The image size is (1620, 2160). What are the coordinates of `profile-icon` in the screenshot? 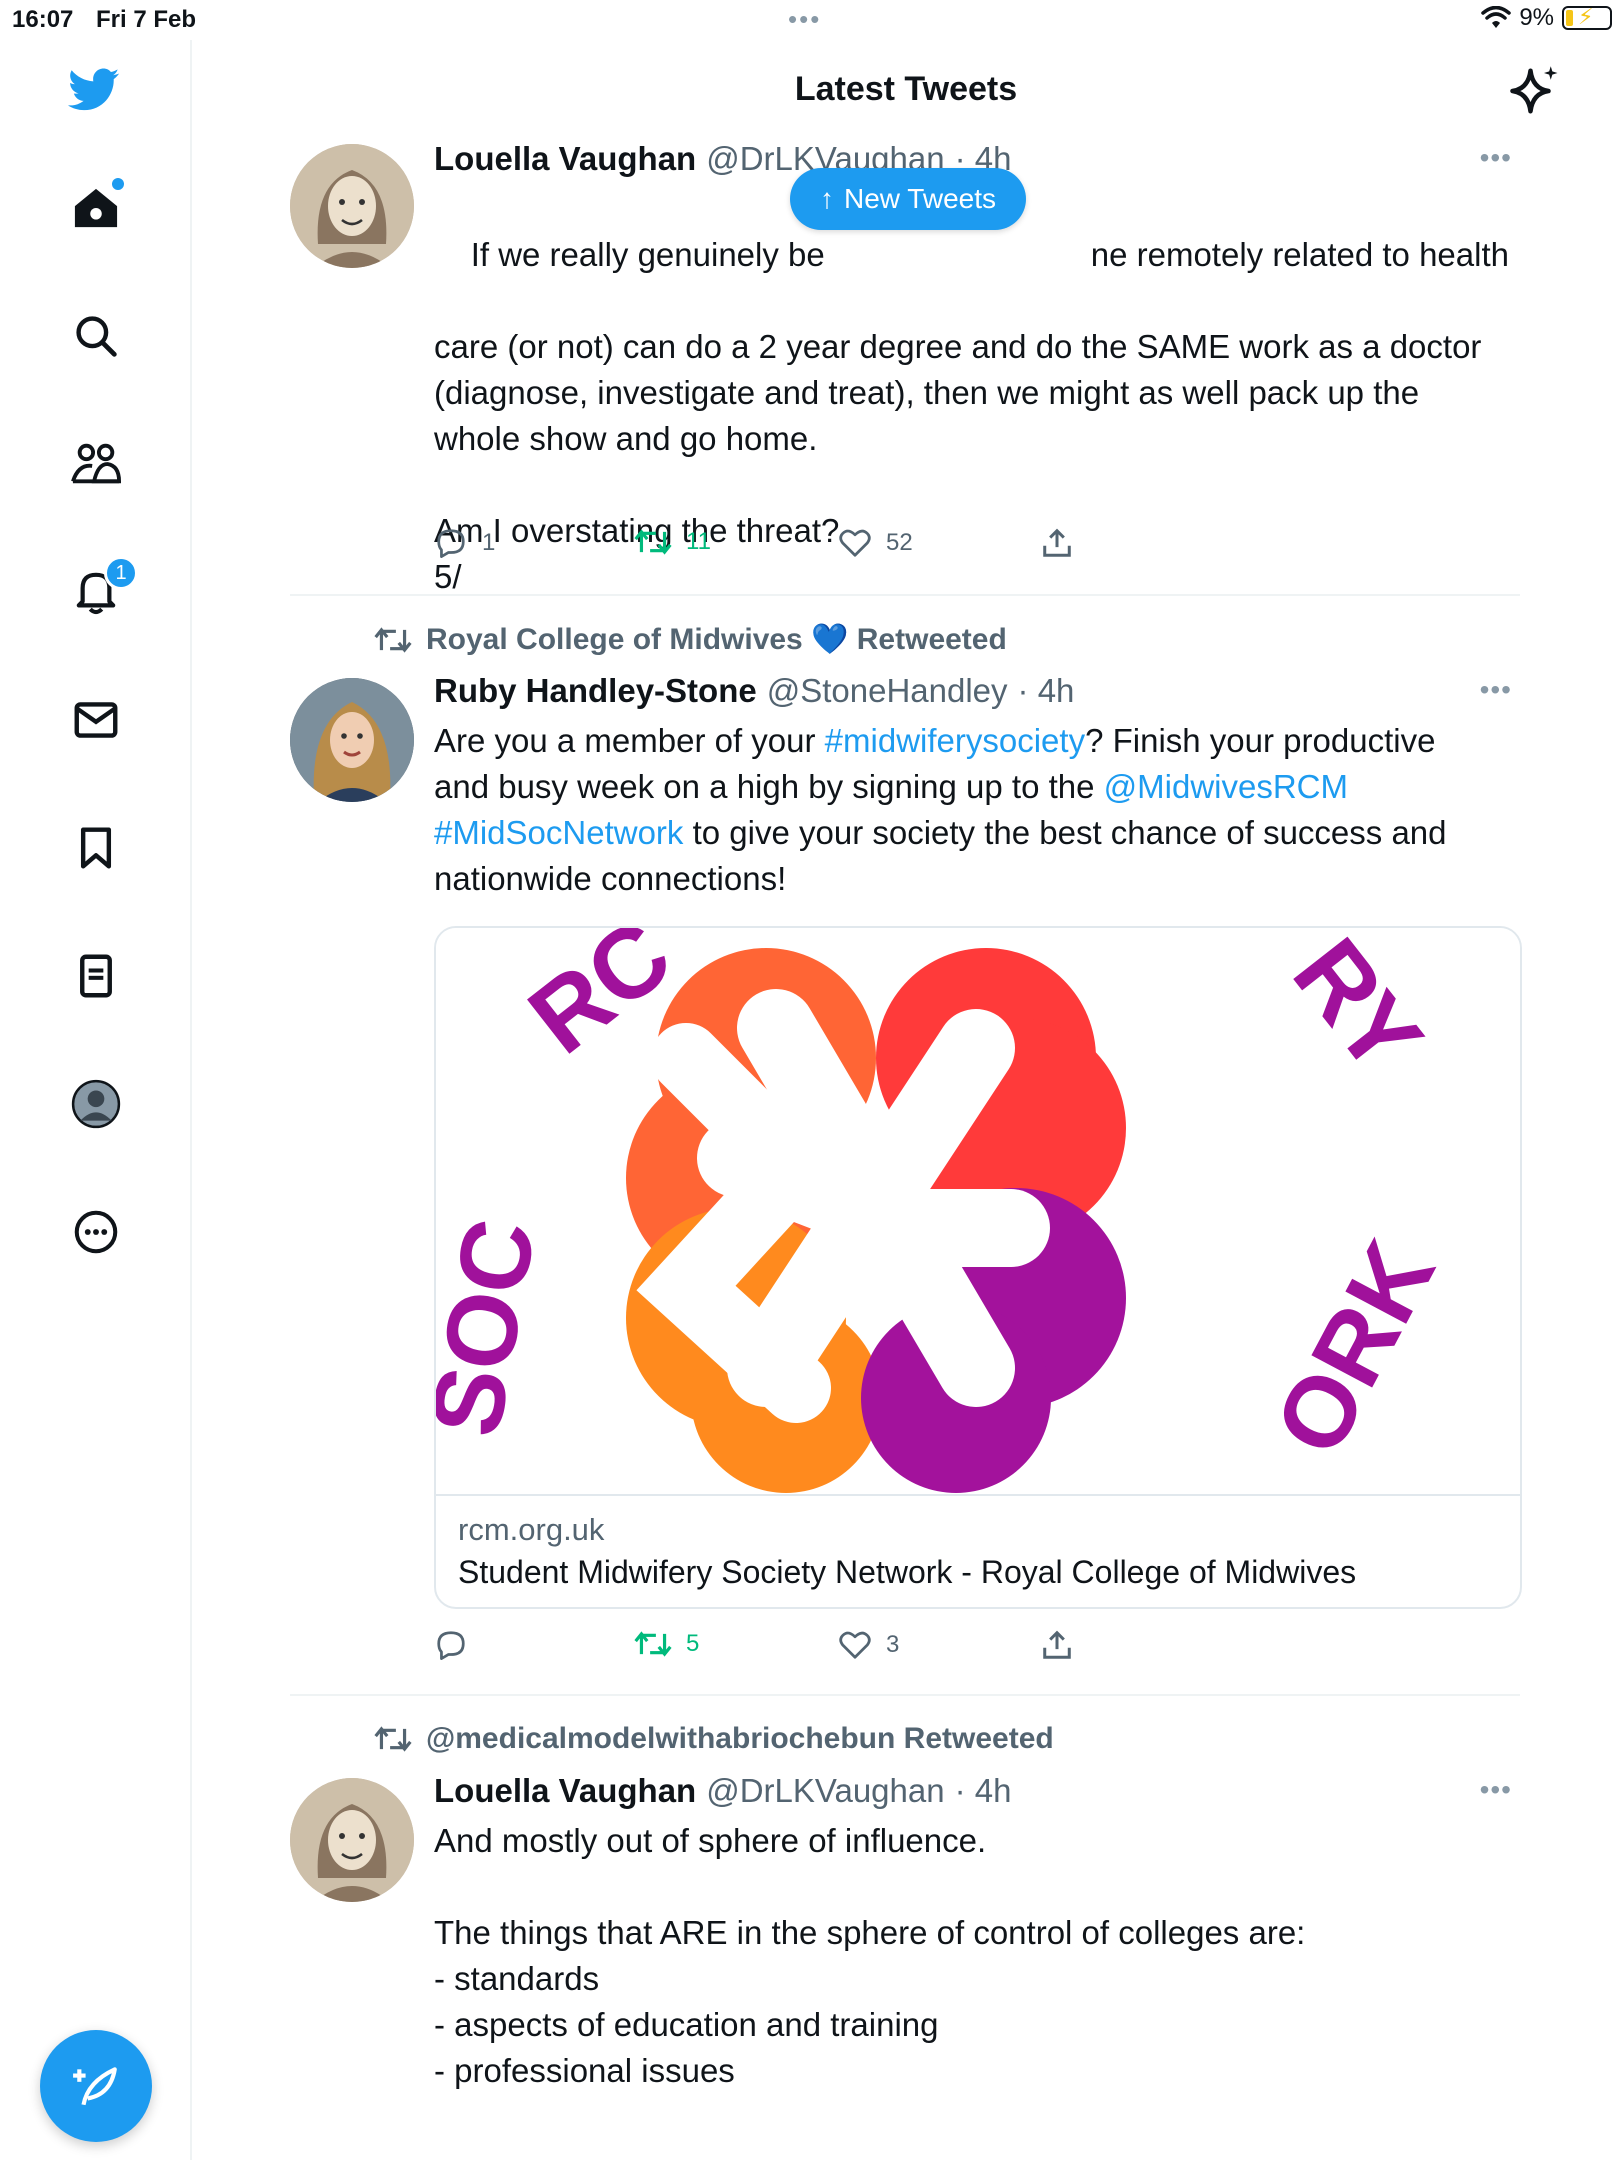 It's located at (96, 1104).